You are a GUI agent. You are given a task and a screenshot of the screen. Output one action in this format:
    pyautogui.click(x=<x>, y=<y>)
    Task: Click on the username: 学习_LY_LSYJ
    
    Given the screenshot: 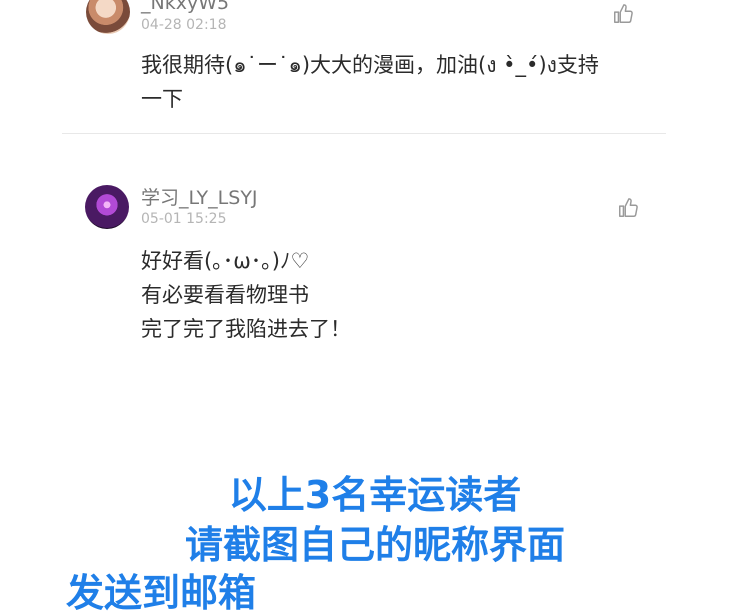 What is the action you would take?
    pyautogui.click(x=199, y=196)
    